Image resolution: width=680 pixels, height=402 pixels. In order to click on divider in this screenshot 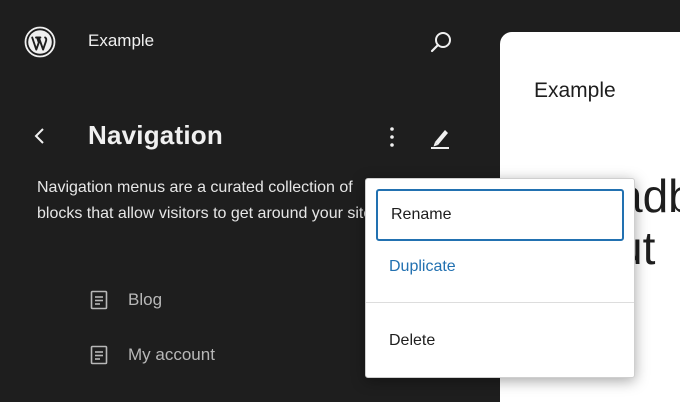, I will do `click(500, 302)`.